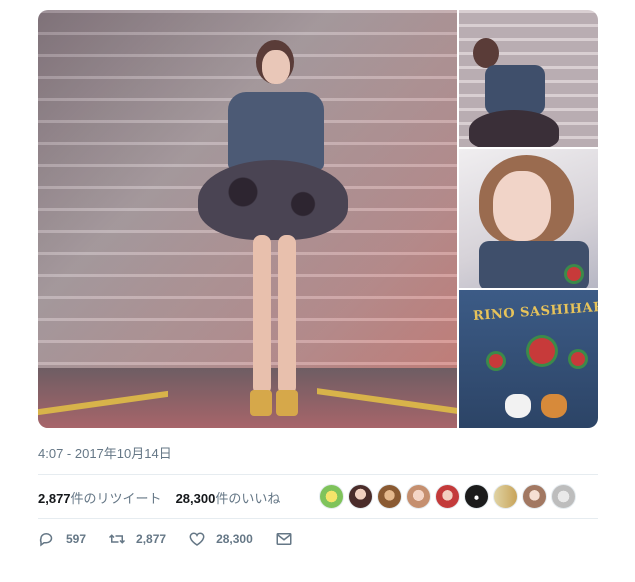  Describe the element at coordinates (181, 539) in the screenshot. I see `tweet-actions: 597 2,877 28,300` at that location.